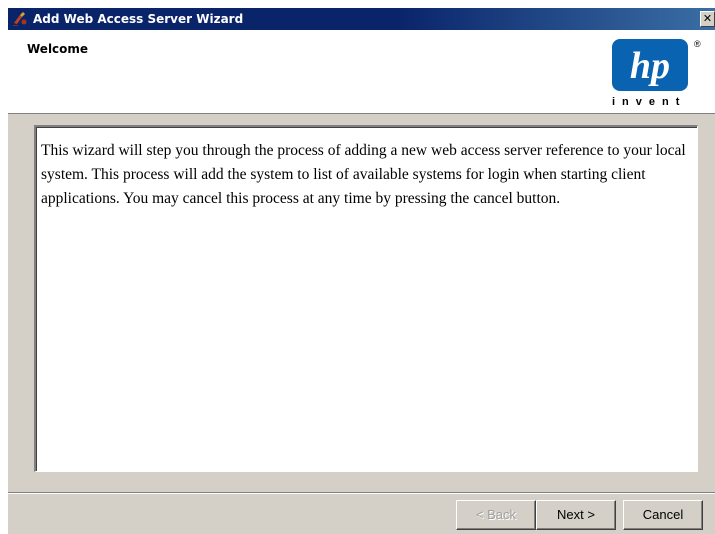 This screenshot has height=534, width=715. What do you see at coordinates (649, 102) in the screenshot?
I see `hp-tagline: invent` at bounding box center [649, 102].